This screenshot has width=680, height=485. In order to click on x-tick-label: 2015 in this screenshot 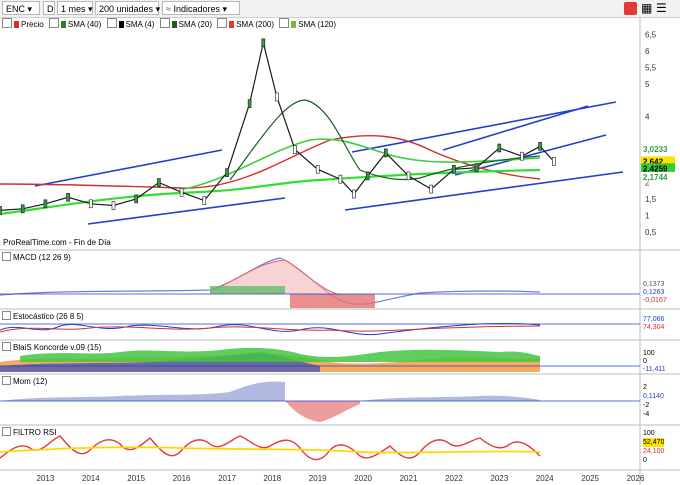, I will do `click(136, 478)`.